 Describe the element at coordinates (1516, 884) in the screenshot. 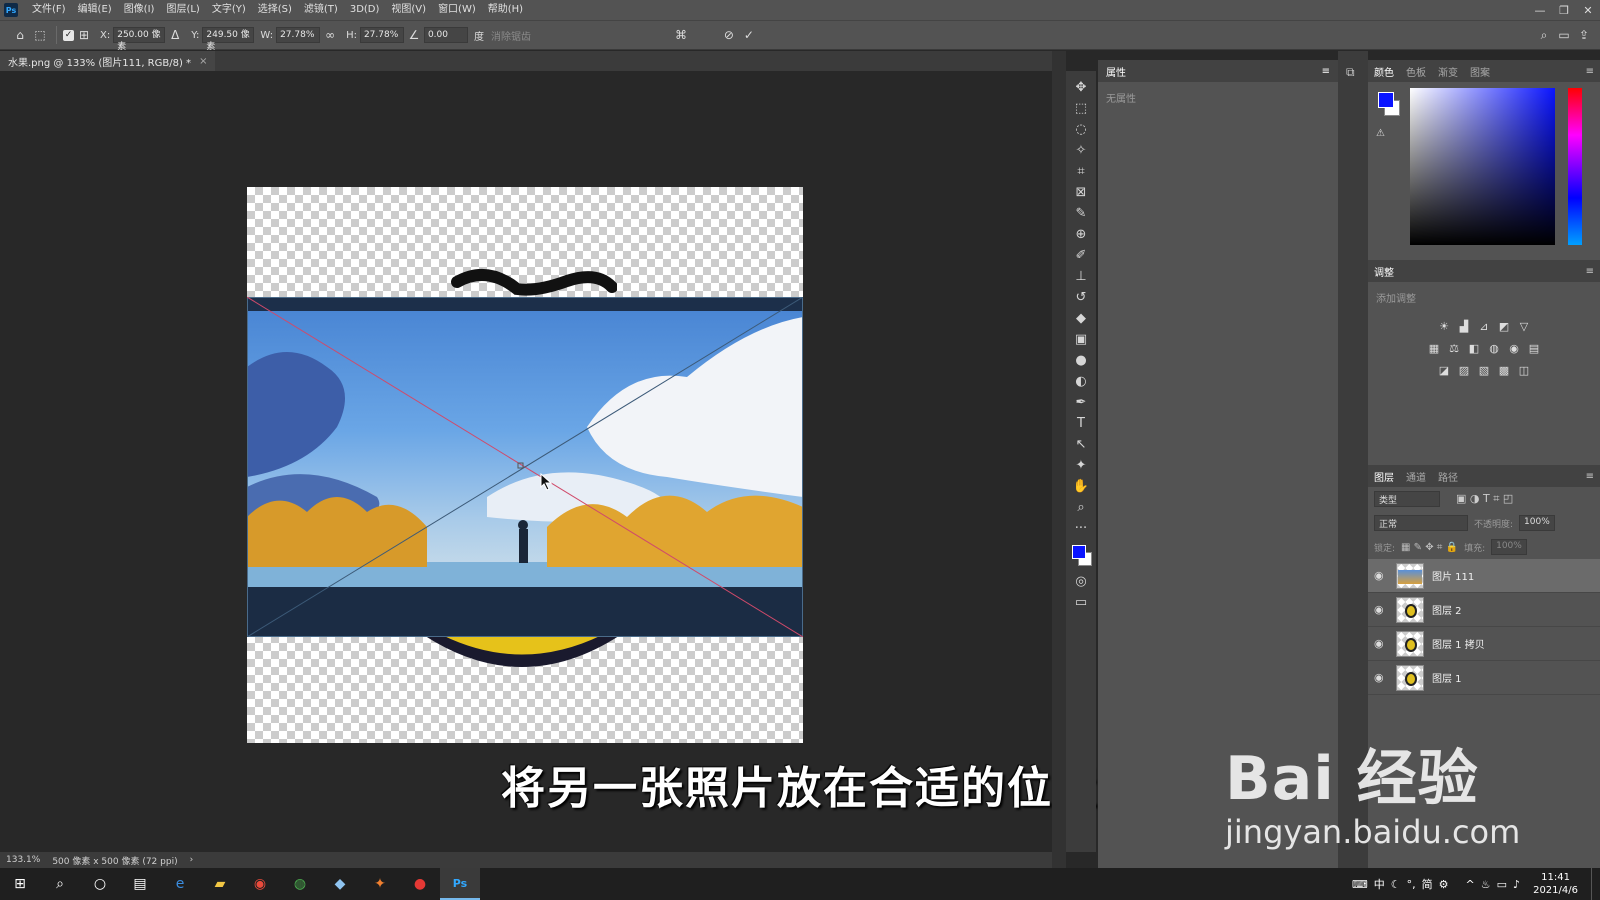

I see `volume-icon: ♪` at that location.